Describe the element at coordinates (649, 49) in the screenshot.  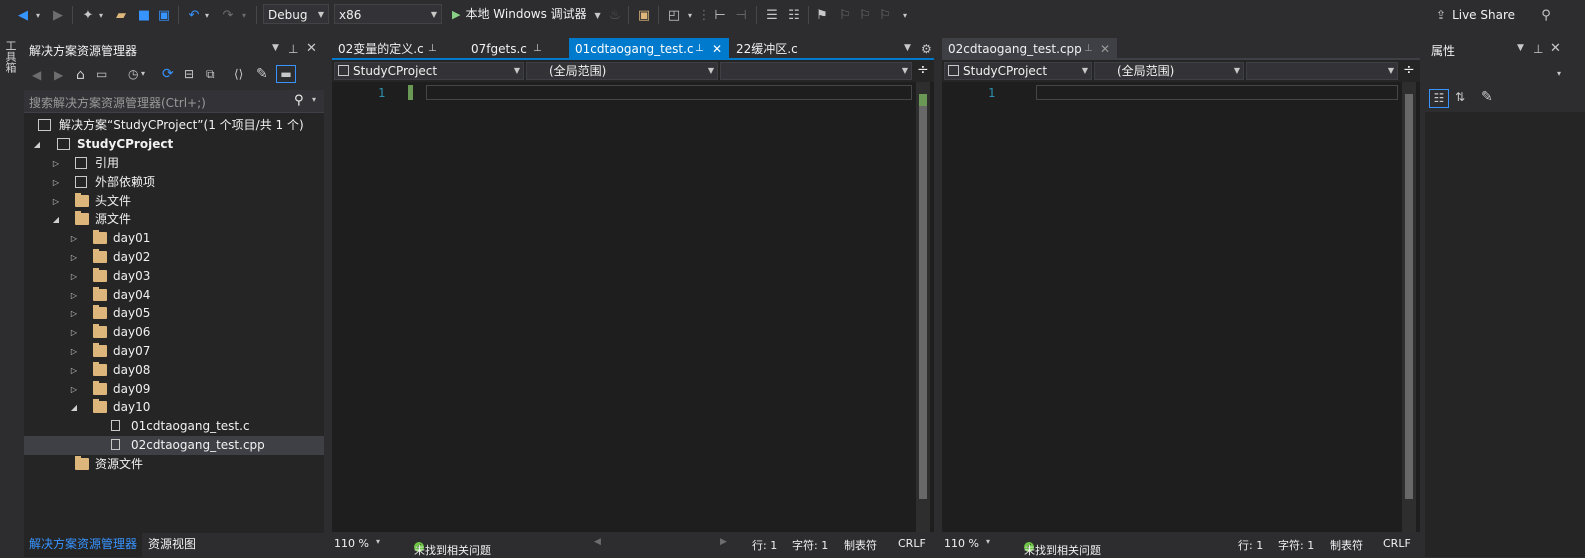
I see `tab-01cdtaogang-test: 01cdtaogang_test.c ⊥ ✕` at that location.